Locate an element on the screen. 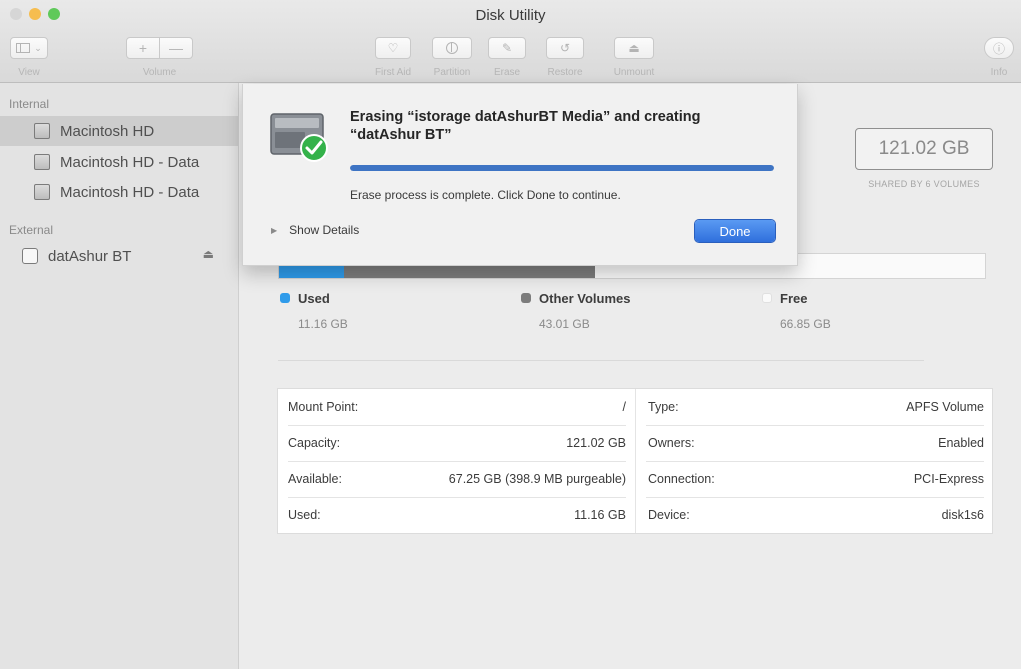  info-icon: ⓘ is located at coordinates (998, 48).